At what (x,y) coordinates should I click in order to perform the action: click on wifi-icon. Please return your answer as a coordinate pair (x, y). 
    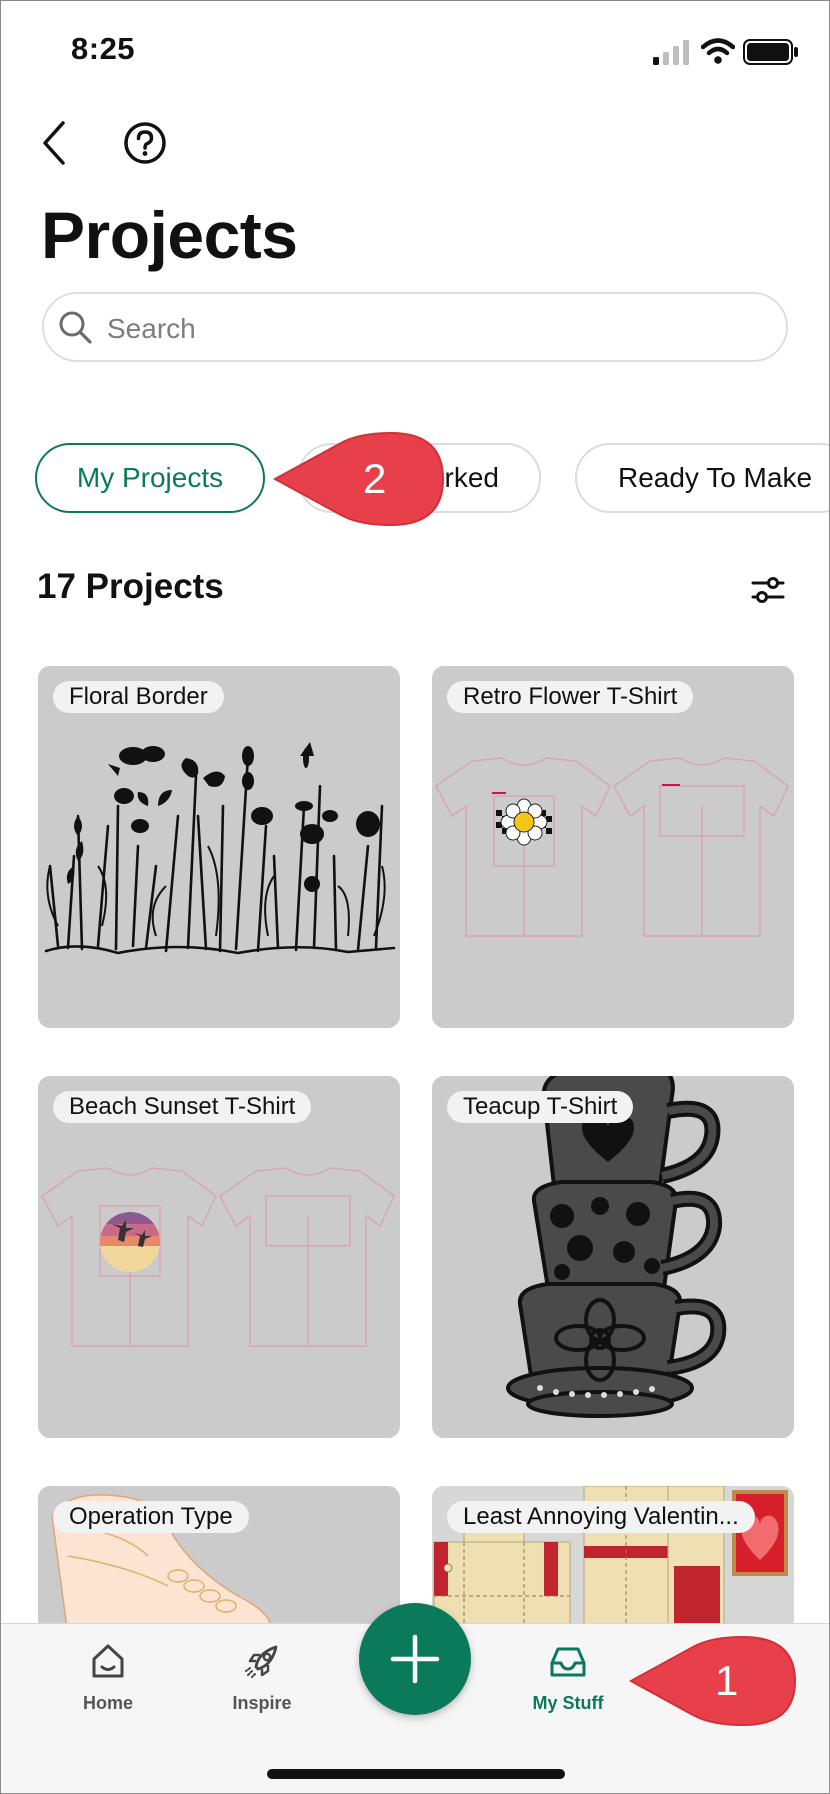
    Looking at the image, I should click on (718, 51).